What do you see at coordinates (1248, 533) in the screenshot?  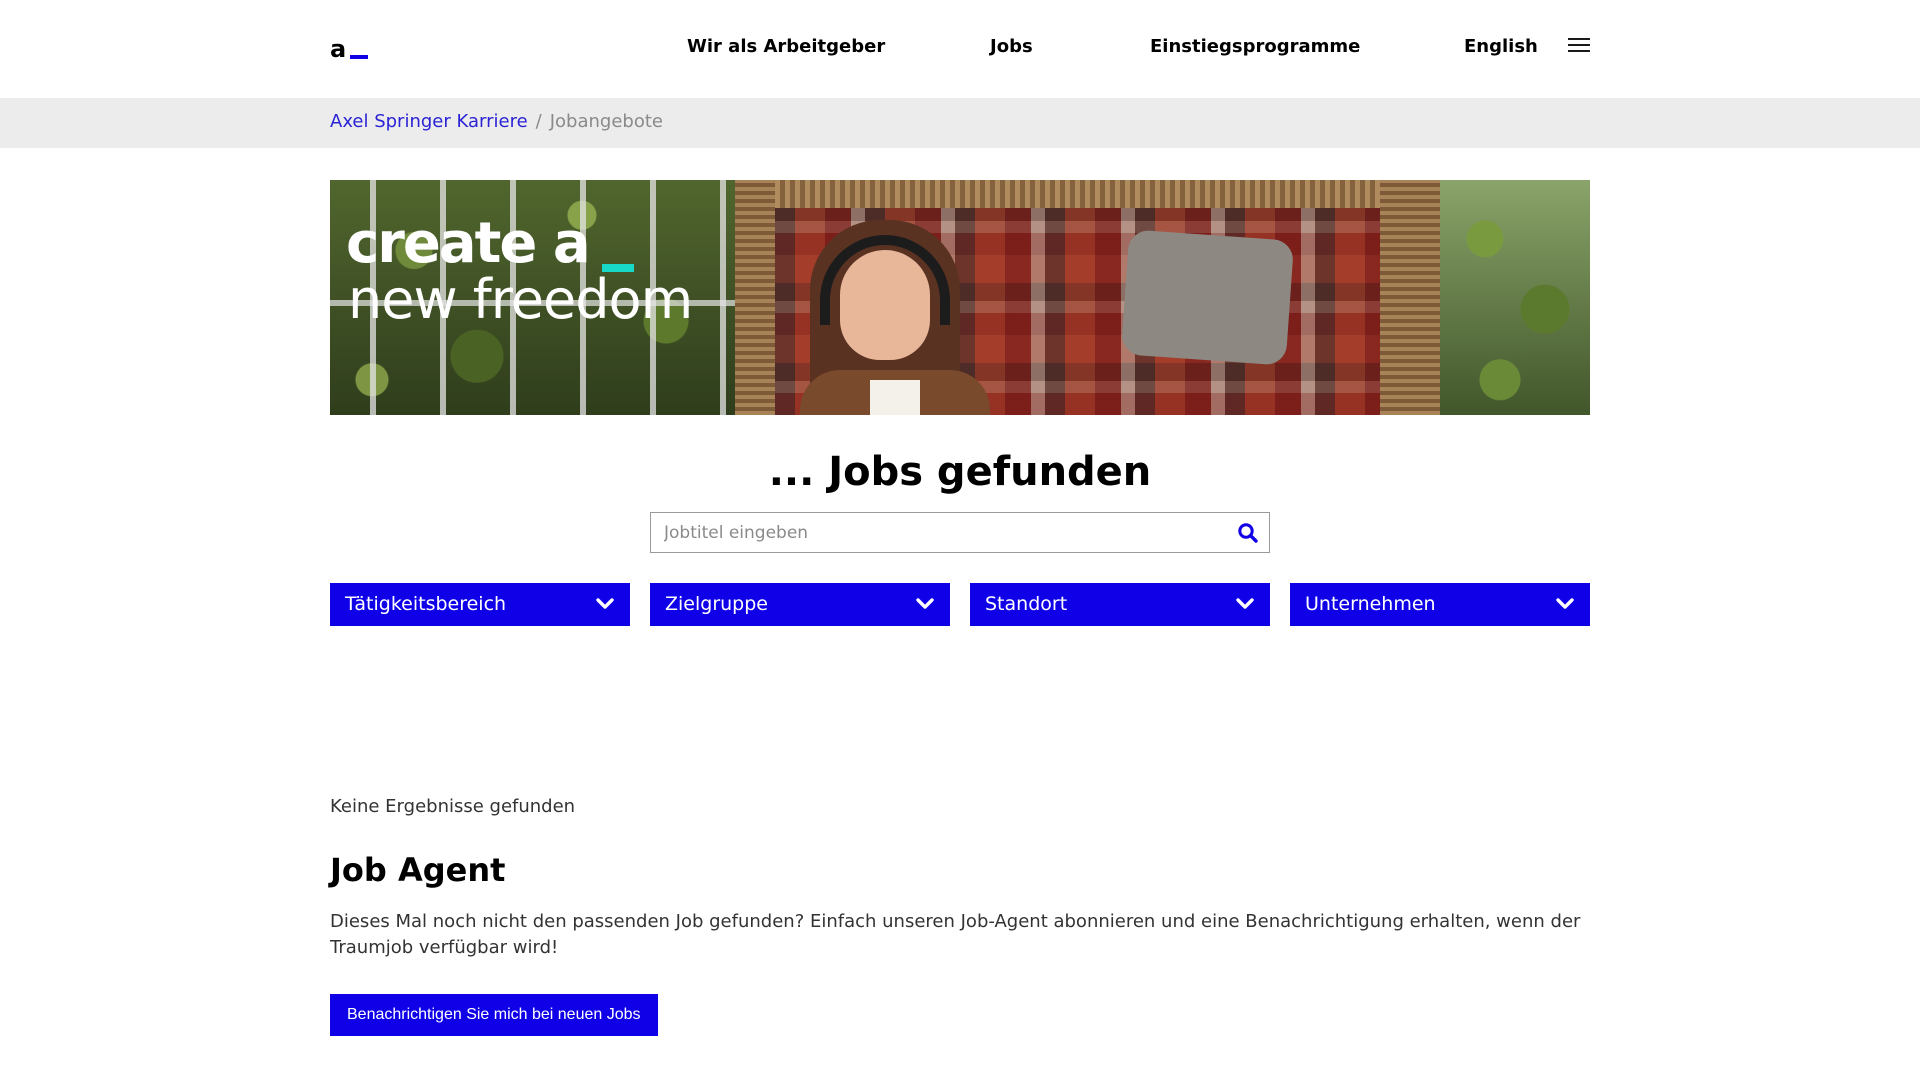 I see `search-icon` at bounding box center [1248, 533].